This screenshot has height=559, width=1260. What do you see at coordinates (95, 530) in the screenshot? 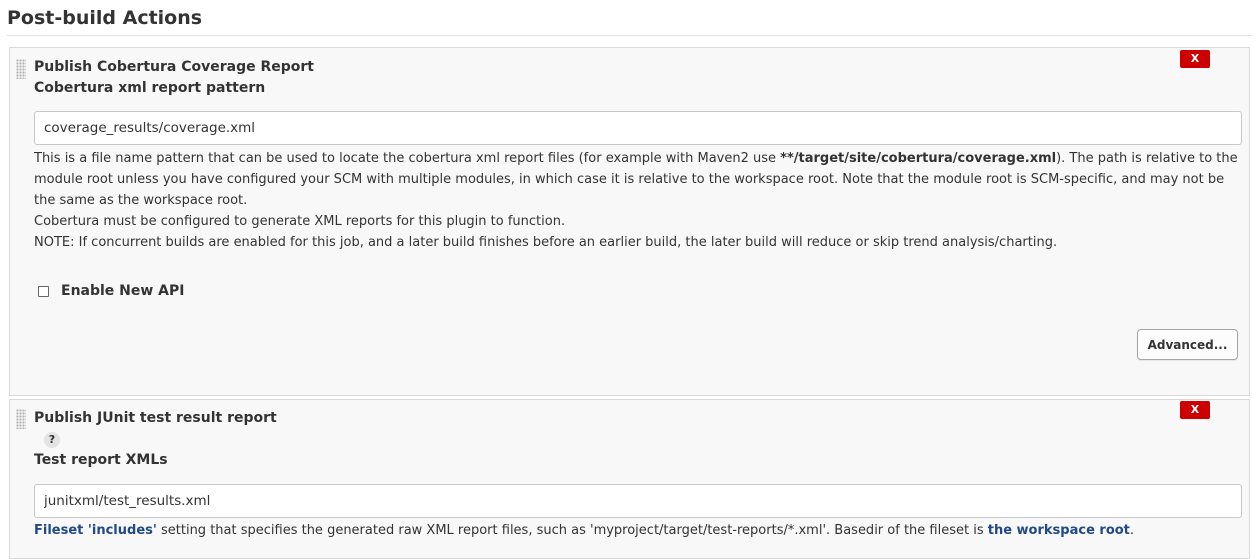
I see `fileset-includes-link: Fileset 'includes'` at bounding box center [95, 530].